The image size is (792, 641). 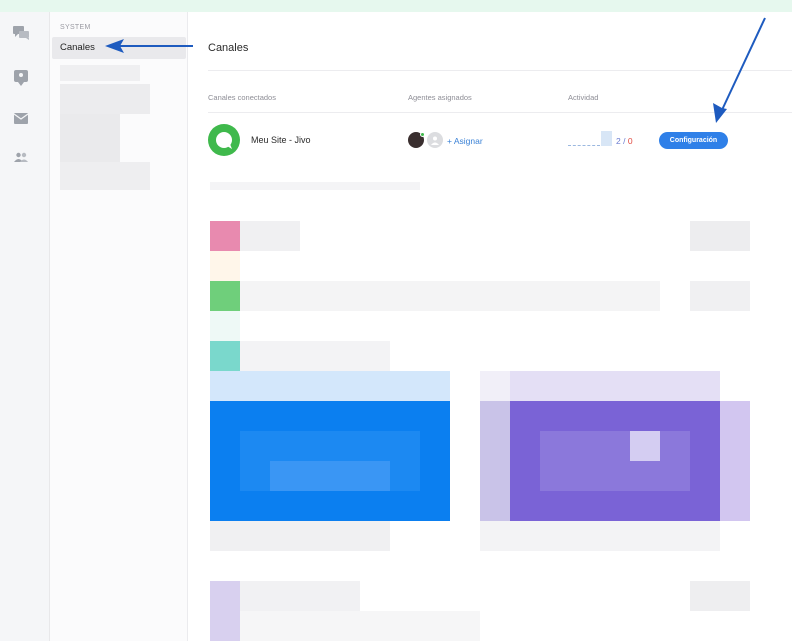 I want to click on header-divider, so click(x=500, y=112).